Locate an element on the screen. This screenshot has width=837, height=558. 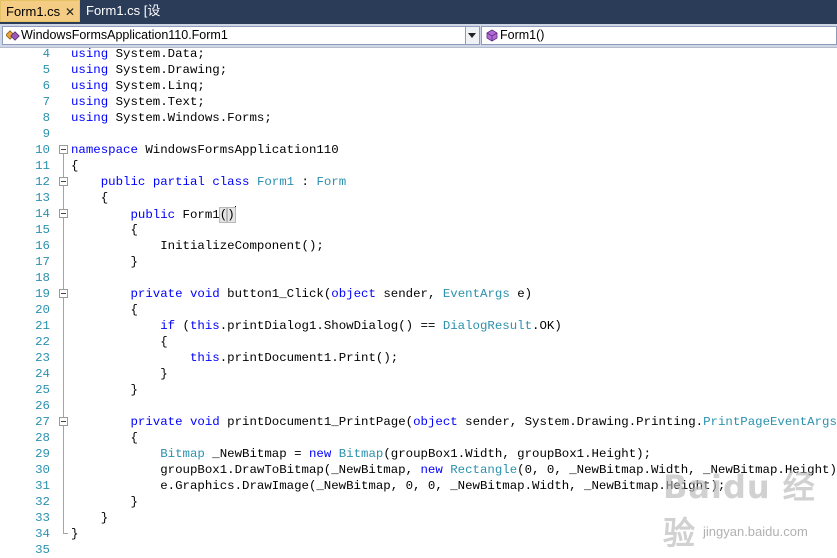
code-line: 25 } is located at coordinates (418, 390).